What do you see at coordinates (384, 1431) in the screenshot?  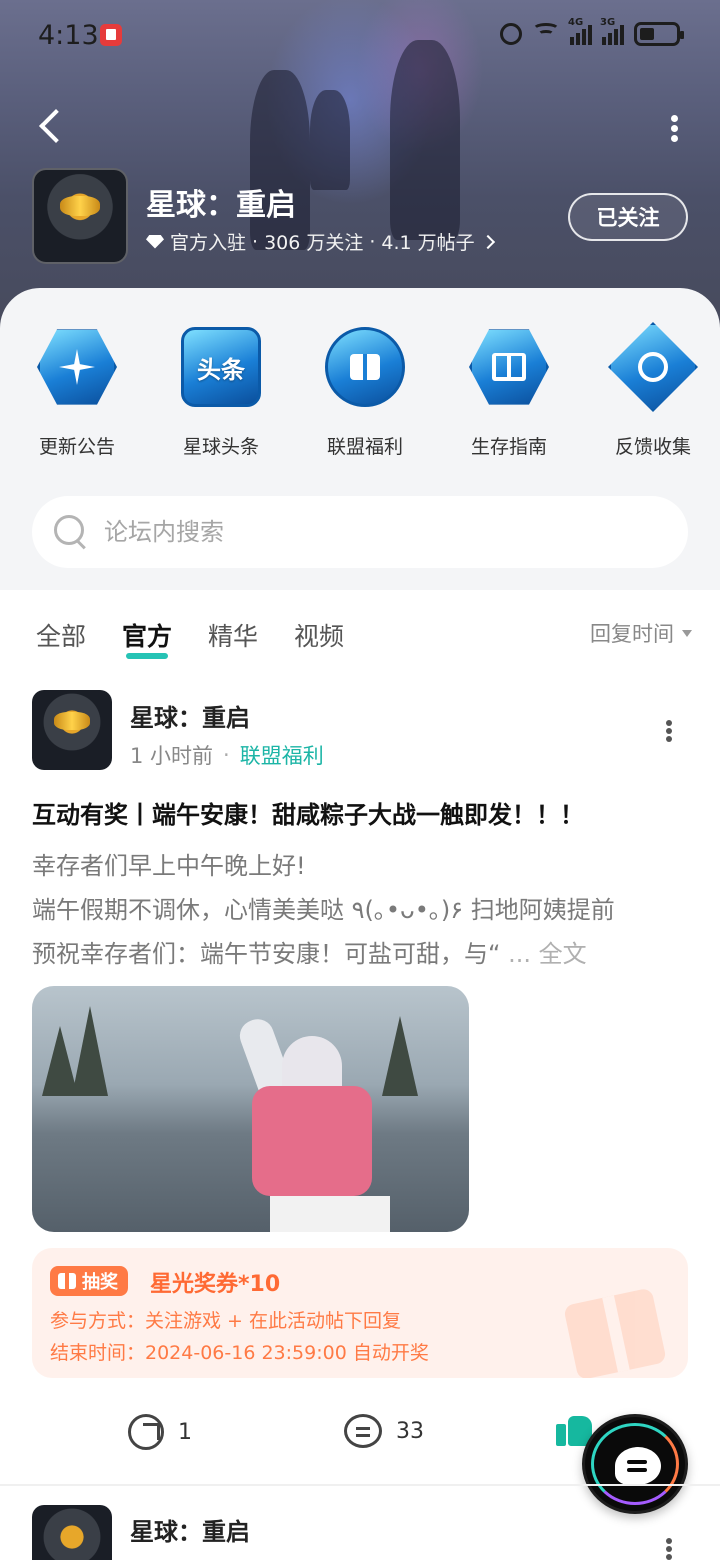 I see `comment-button: 33` at bounding box center [384, 1431].